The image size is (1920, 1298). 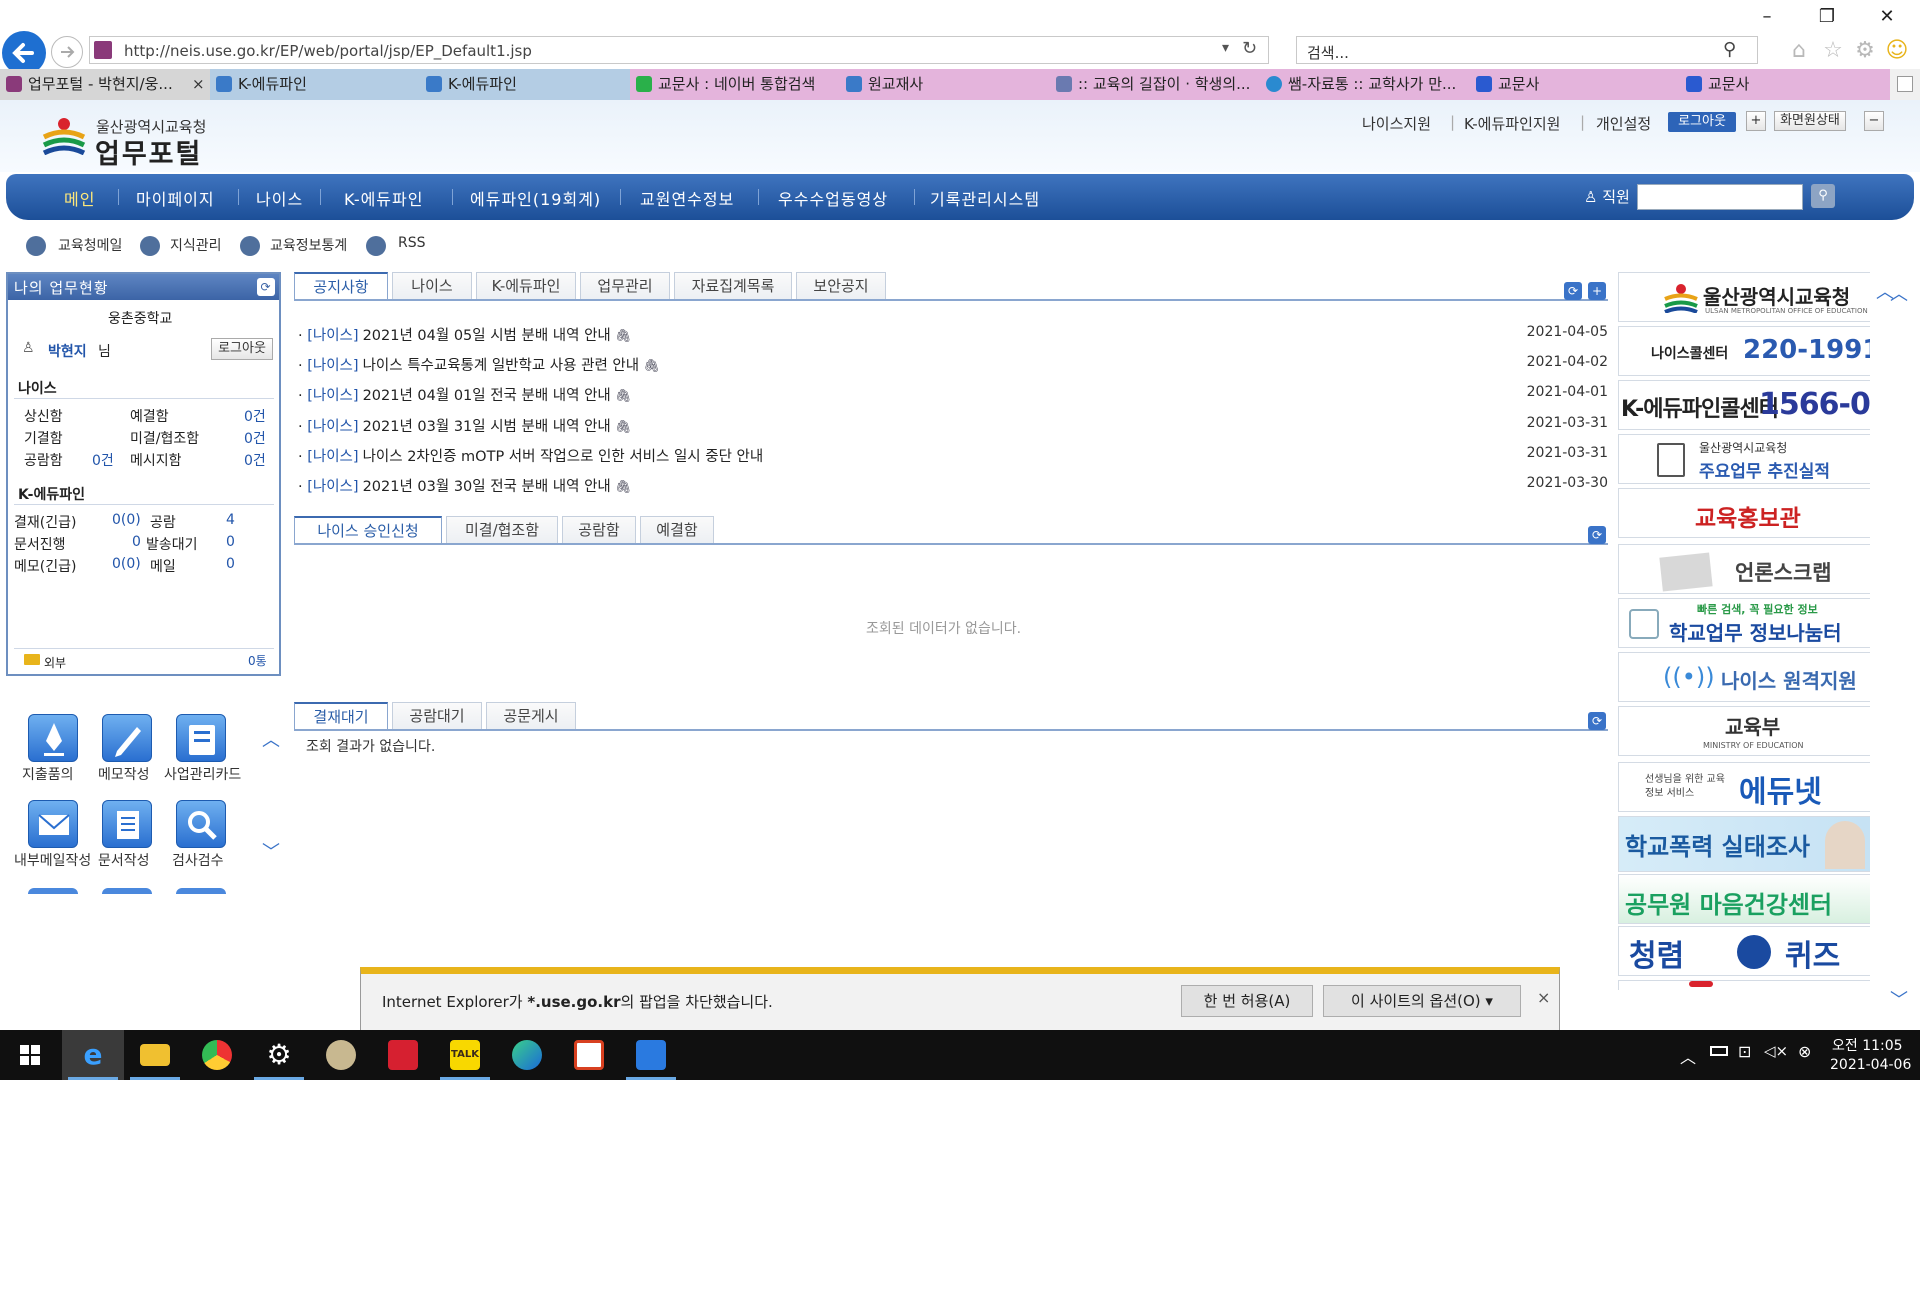 I want to click on notice-title: 2021년 04월 05일 시범 분배 내역 안내, so click(x=487, y=336).